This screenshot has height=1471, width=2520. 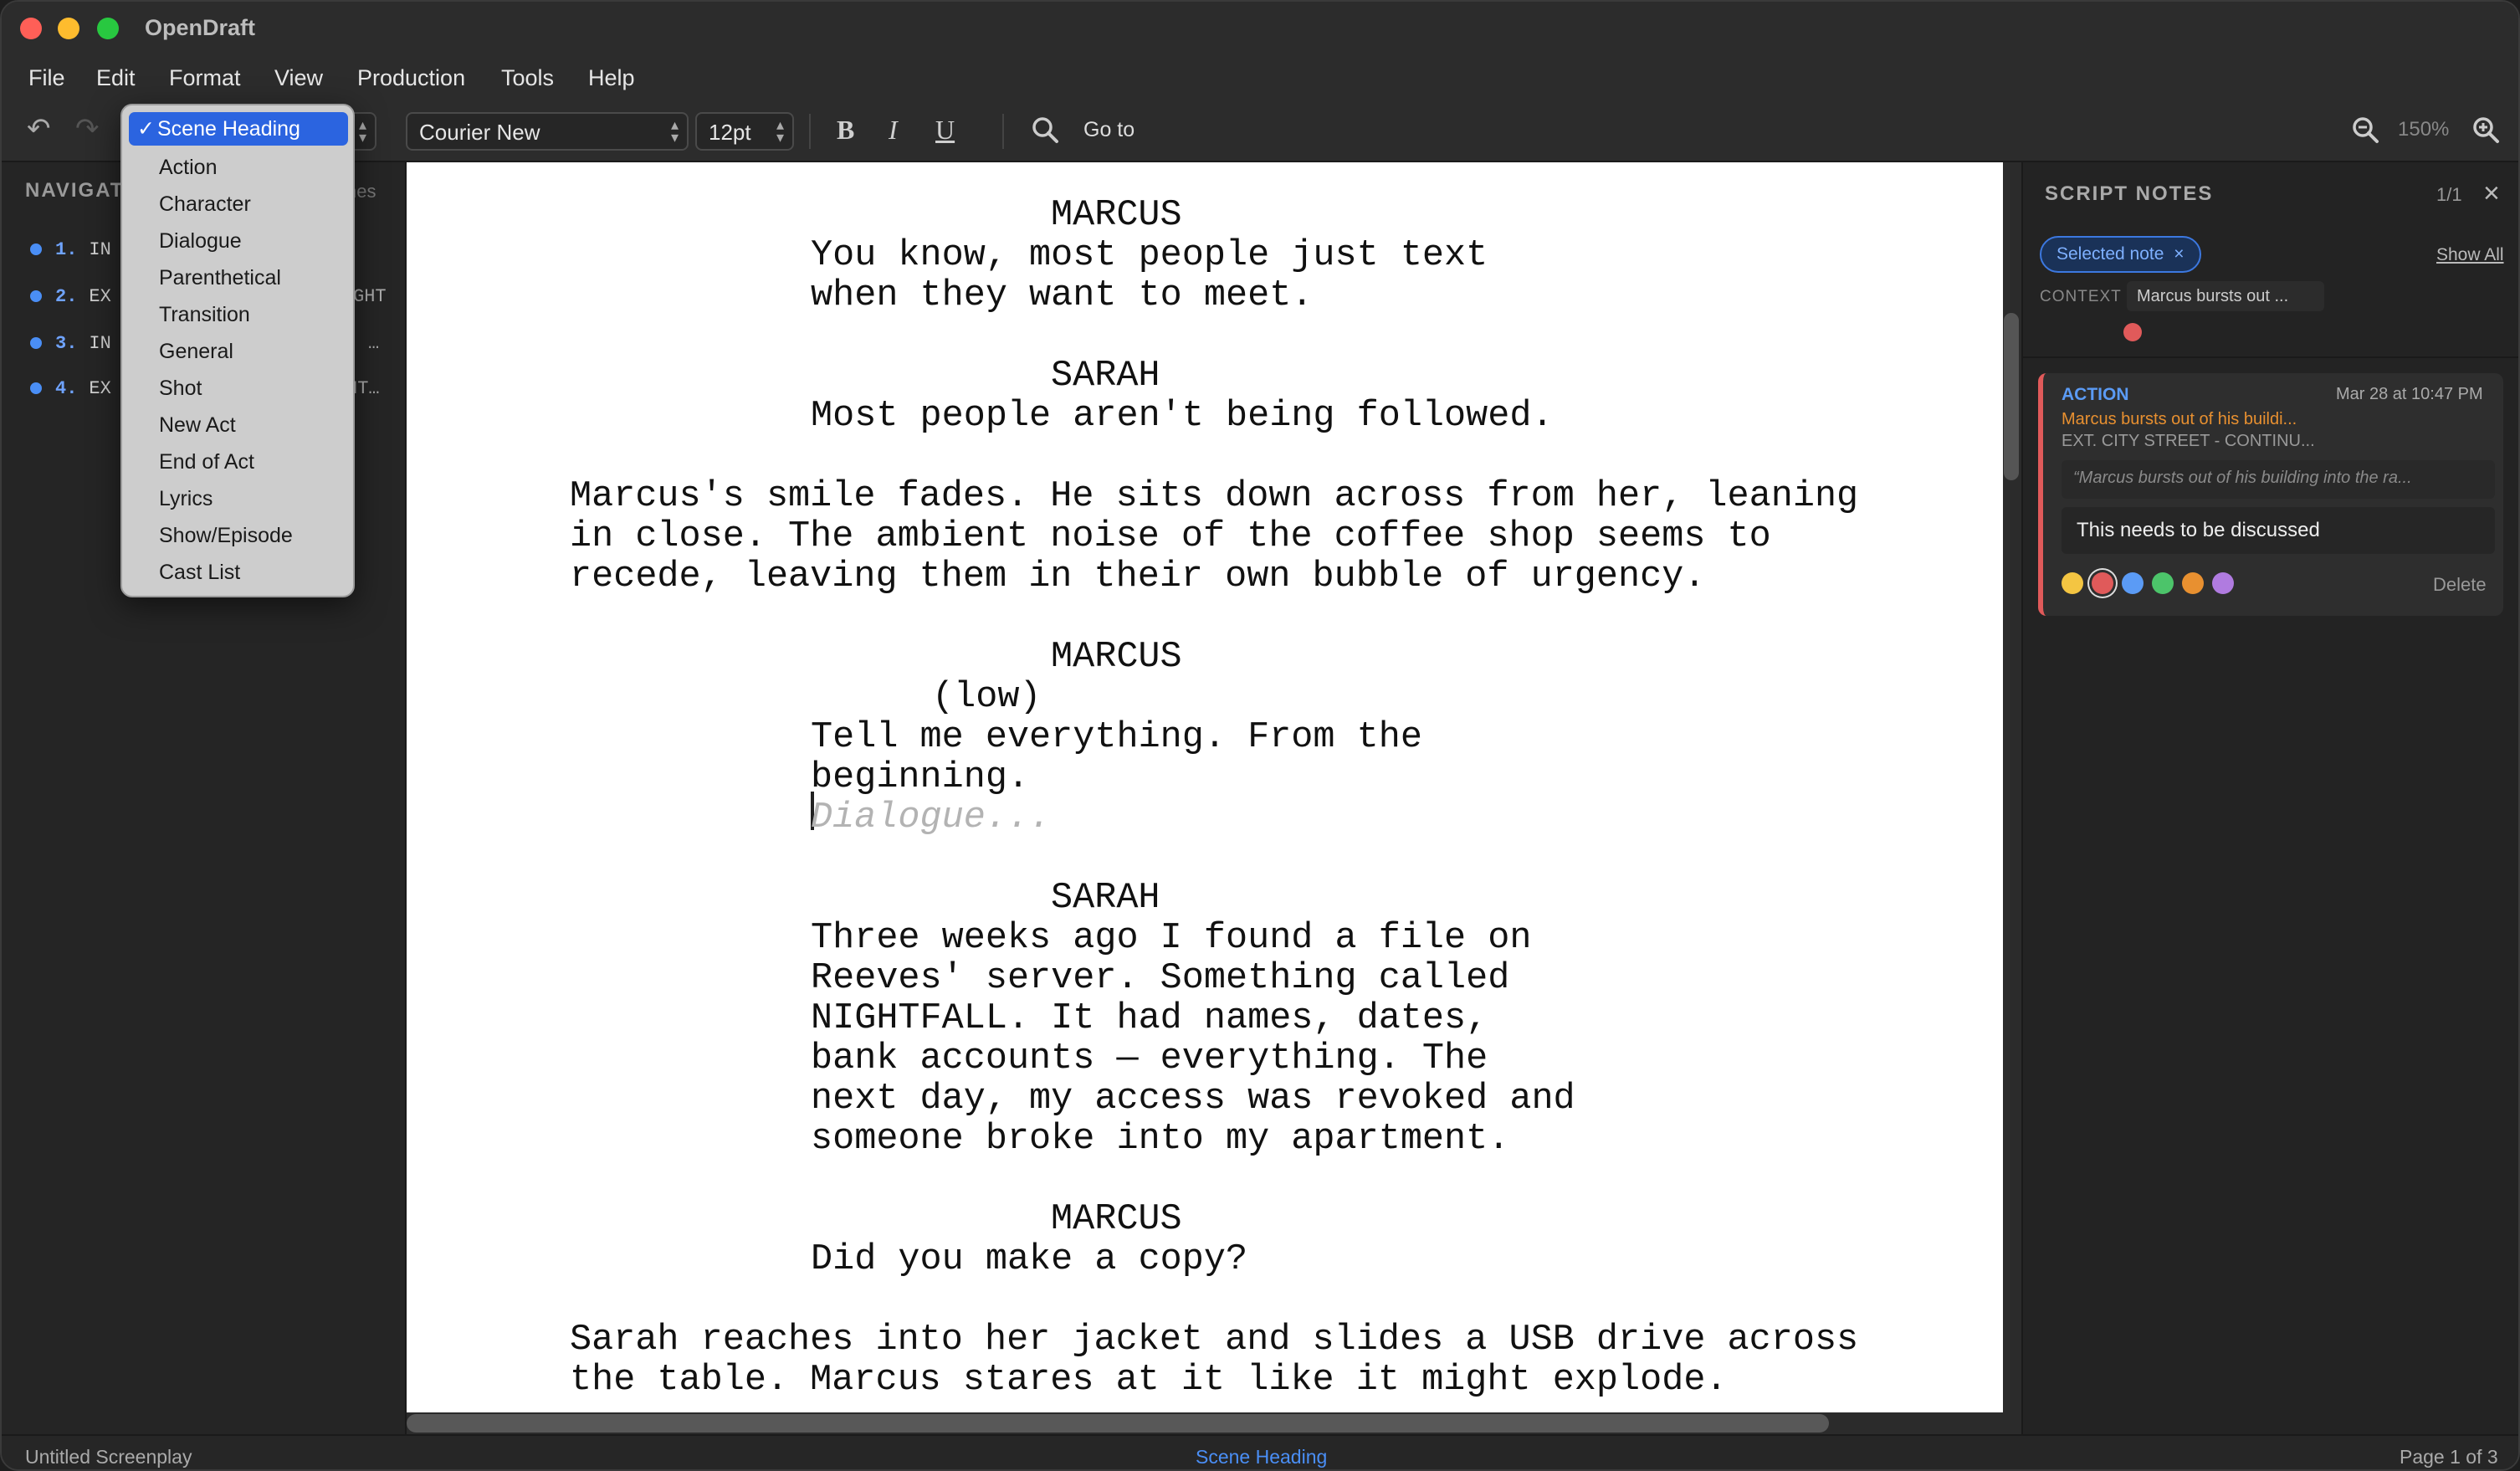 I want to click on menu-help: Help, so click(x=611, y=78).